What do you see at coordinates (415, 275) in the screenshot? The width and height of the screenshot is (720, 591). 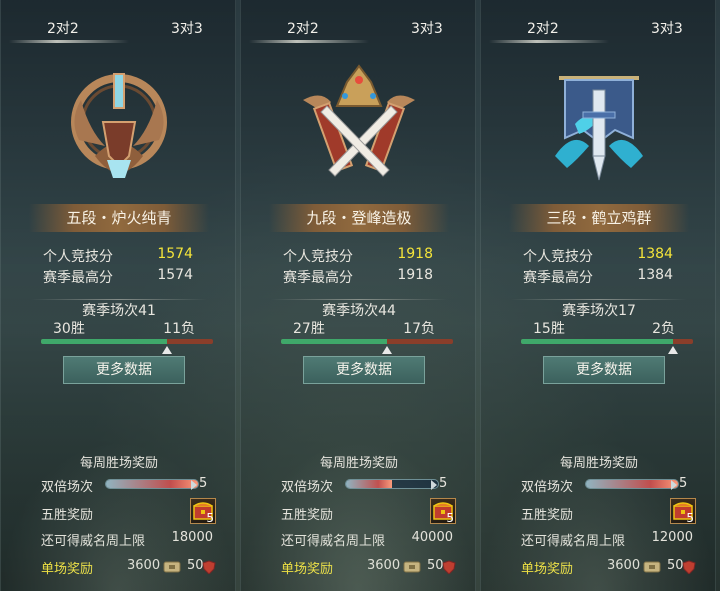 I see `season-best-value: 1918` at bounding box center [415, 275].